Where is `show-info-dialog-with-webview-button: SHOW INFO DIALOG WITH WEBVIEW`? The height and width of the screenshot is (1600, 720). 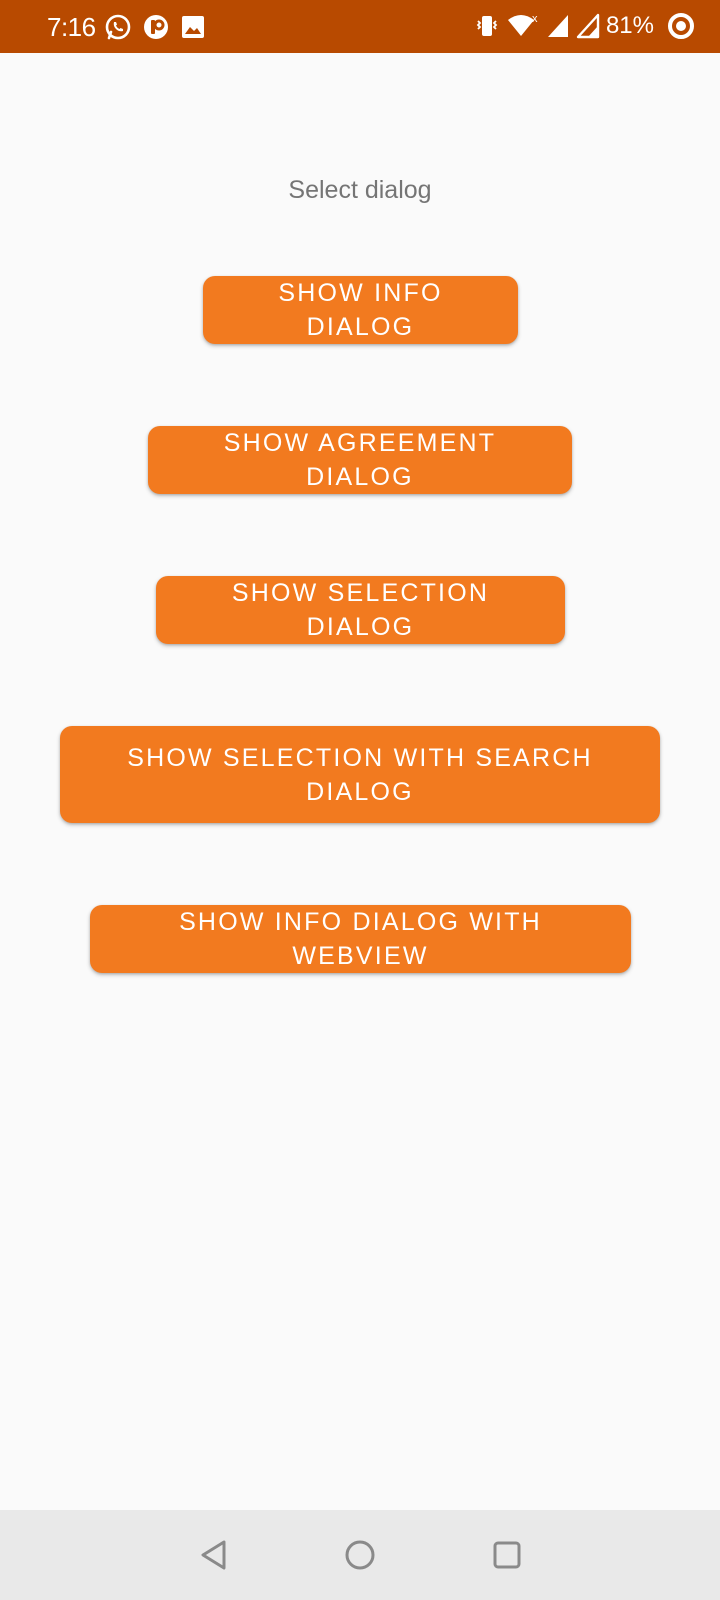
show-info-dialog-with-webview-button: SHOW INFO DIALOG WITH WEBVIEW is located at coordinates (360, 939).